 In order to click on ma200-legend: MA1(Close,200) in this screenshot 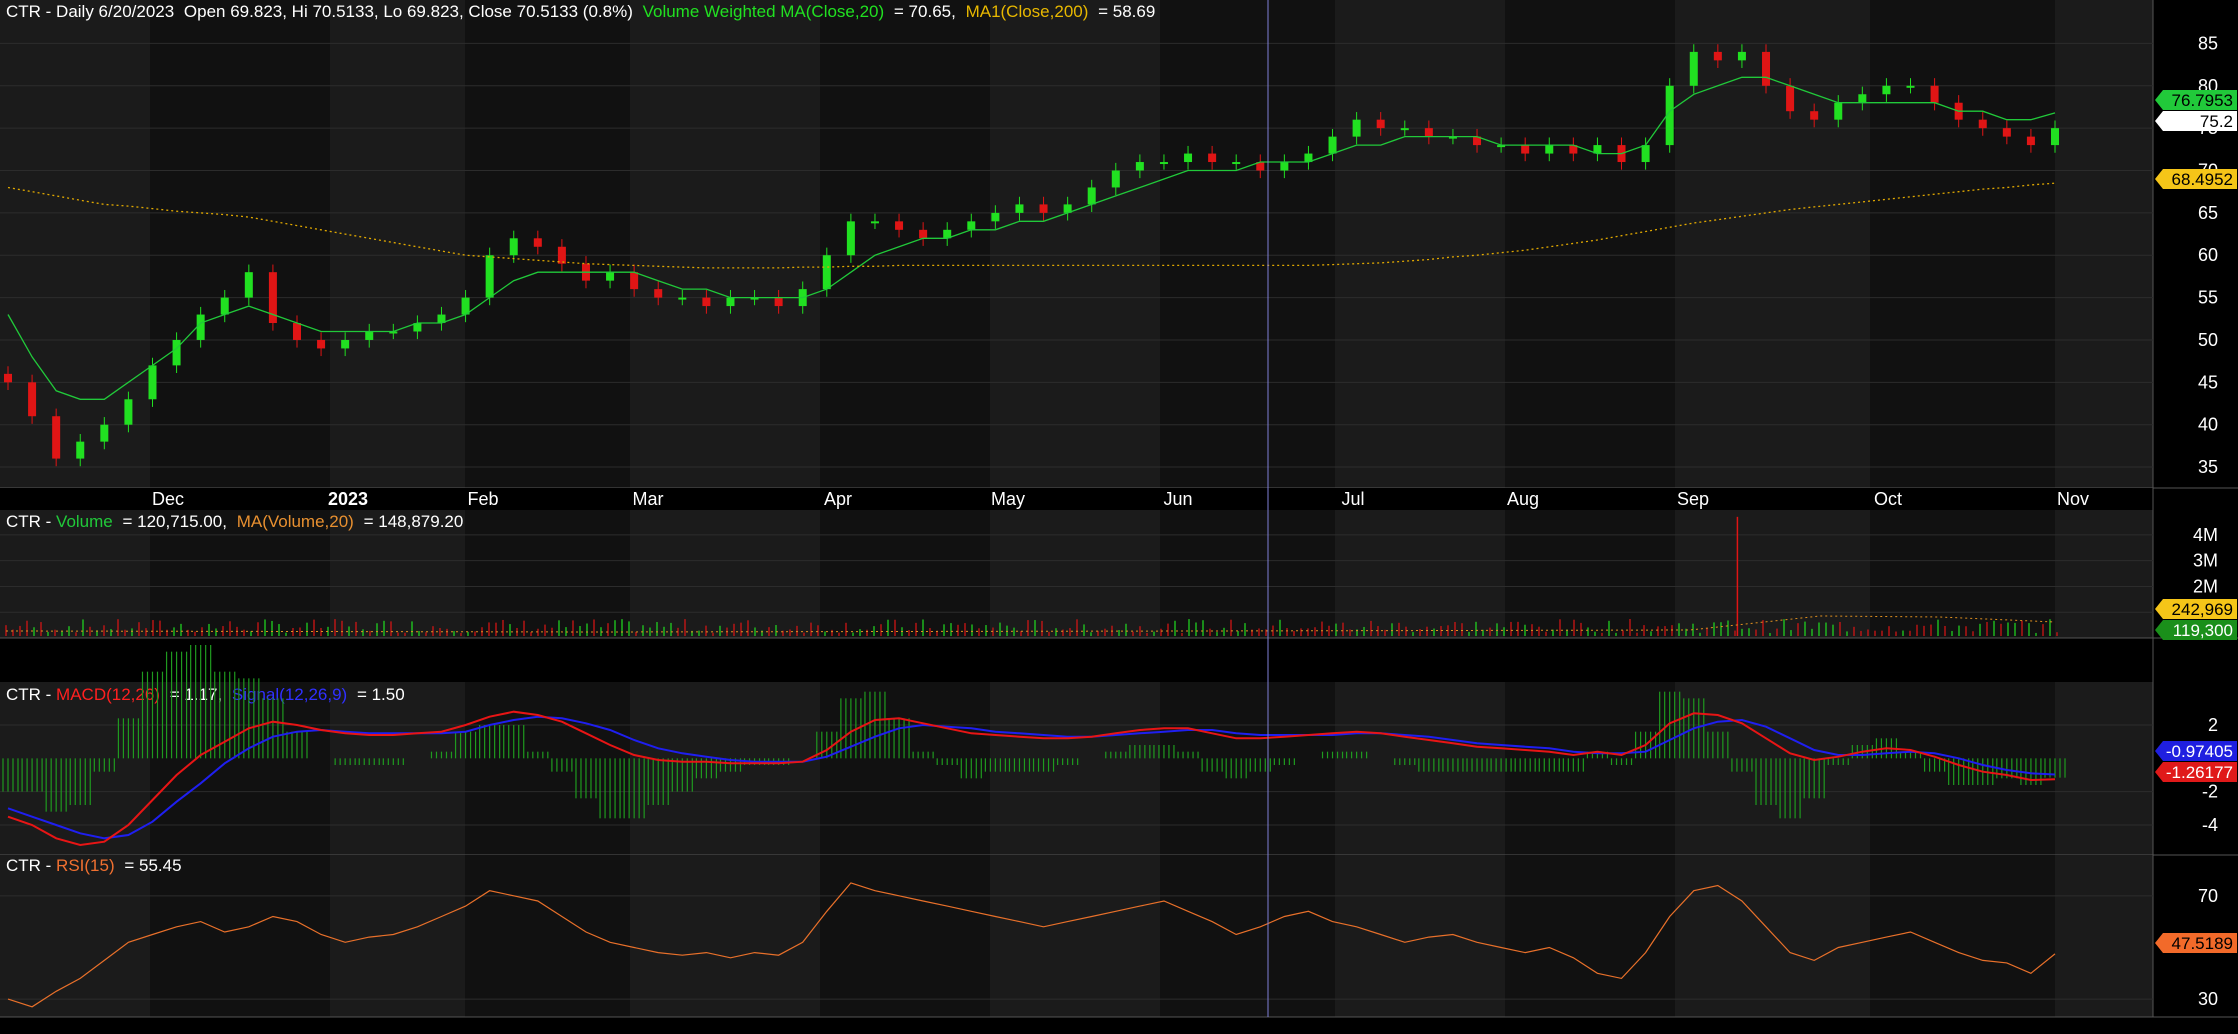, I will do `click(1027, 11)`.